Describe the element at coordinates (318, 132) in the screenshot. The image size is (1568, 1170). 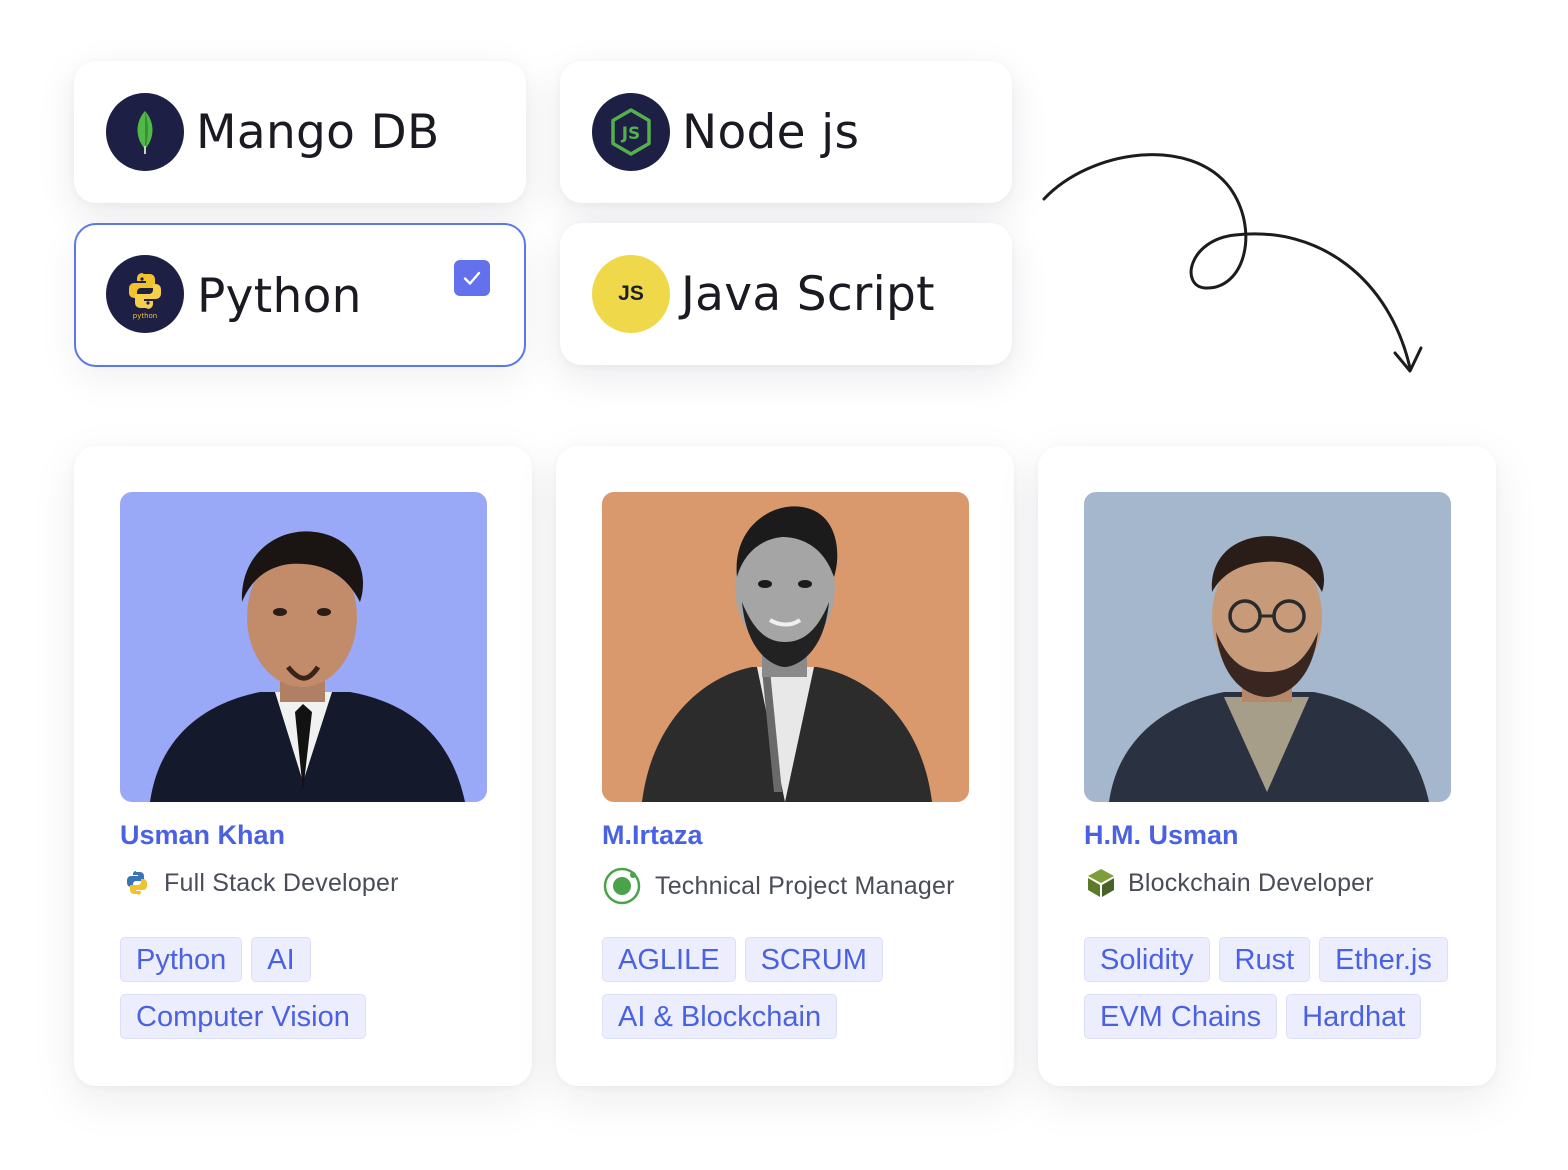
I see `tech-label: Mango DB` at that location.